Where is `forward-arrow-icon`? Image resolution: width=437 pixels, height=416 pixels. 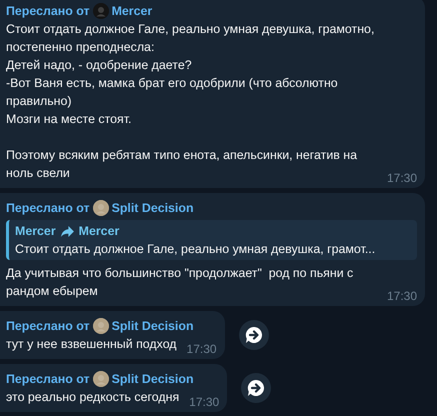
forward-arrow-icon is located at coordinates (67, 231).